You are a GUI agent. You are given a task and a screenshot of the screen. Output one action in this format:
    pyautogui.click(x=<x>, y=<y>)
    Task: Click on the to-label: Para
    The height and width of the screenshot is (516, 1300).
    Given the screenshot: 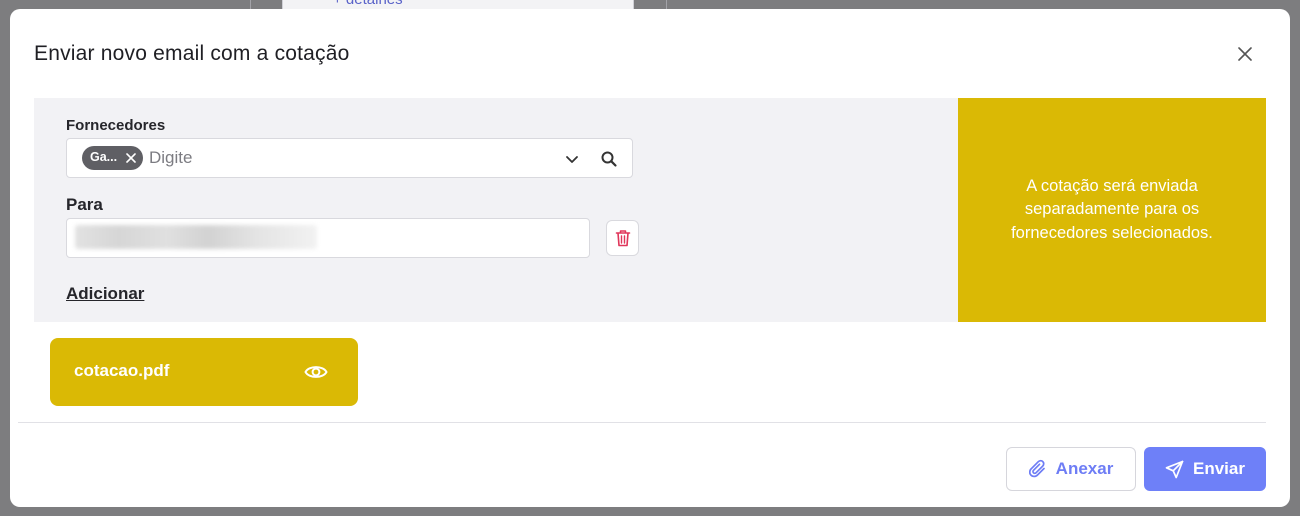 What is the action you would take?
    pyautogui.click(x=84, y=204)
    